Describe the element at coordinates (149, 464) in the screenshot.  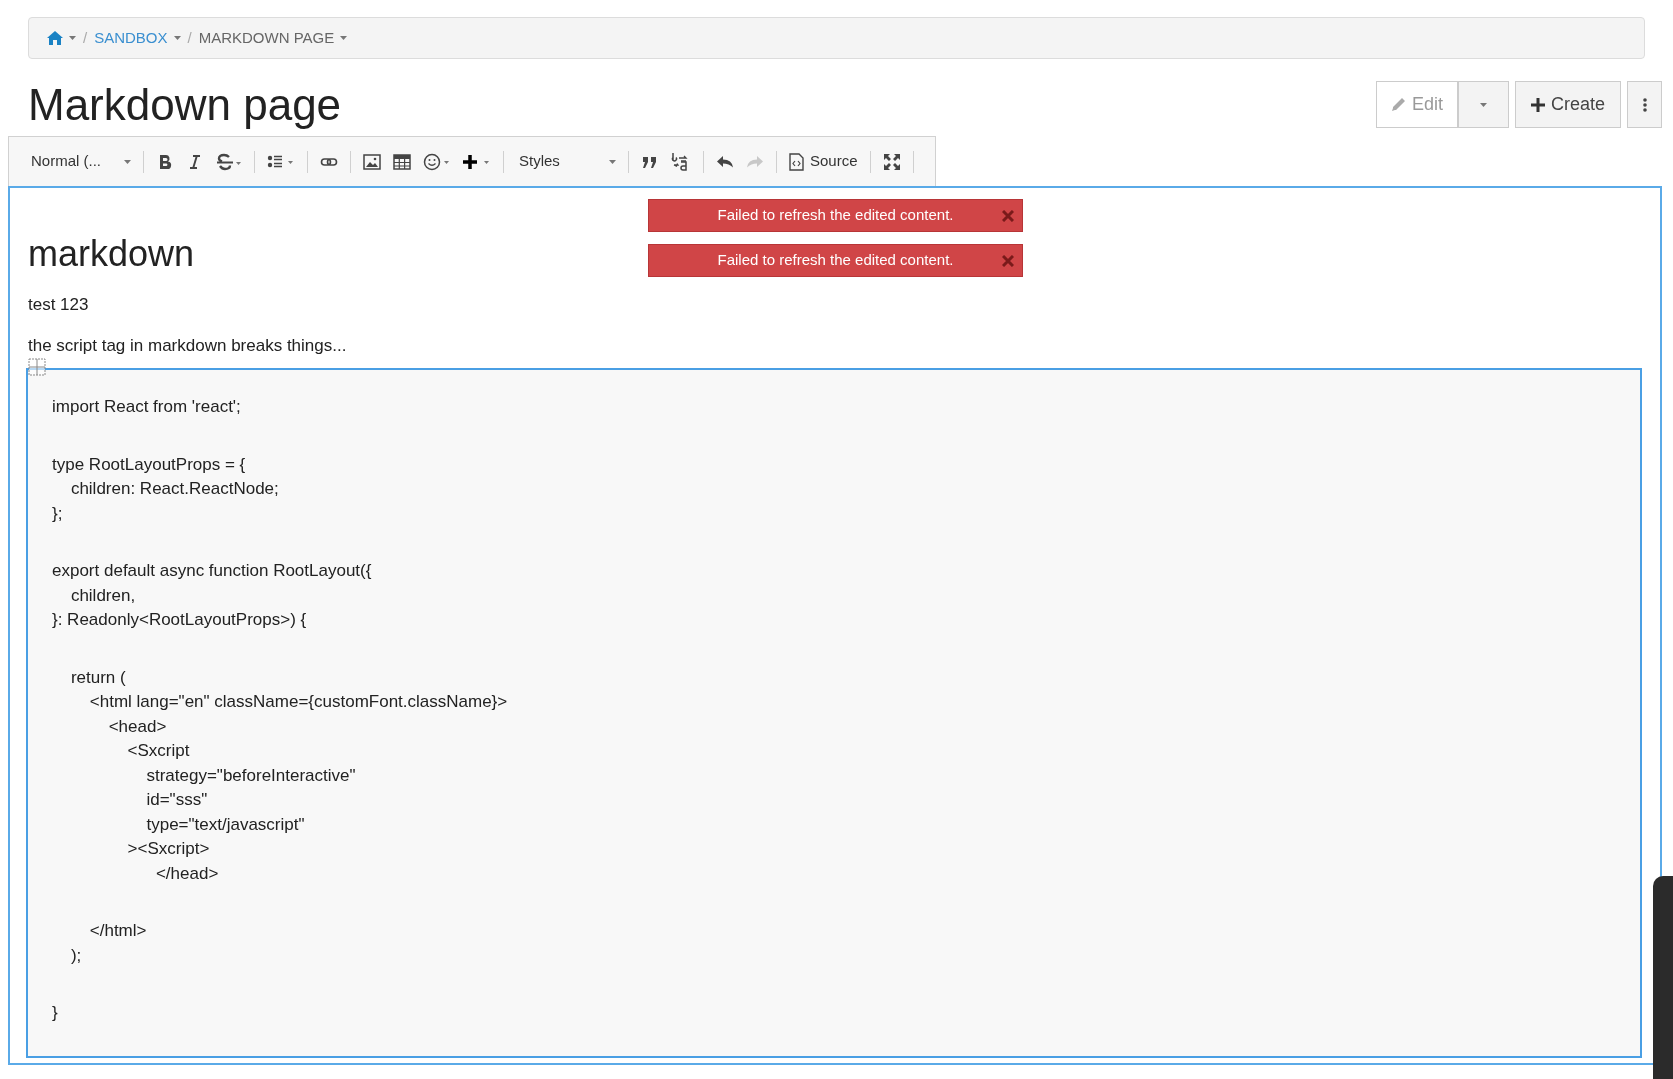
I see `code-line: type RootLayoutProps = {` at that location.